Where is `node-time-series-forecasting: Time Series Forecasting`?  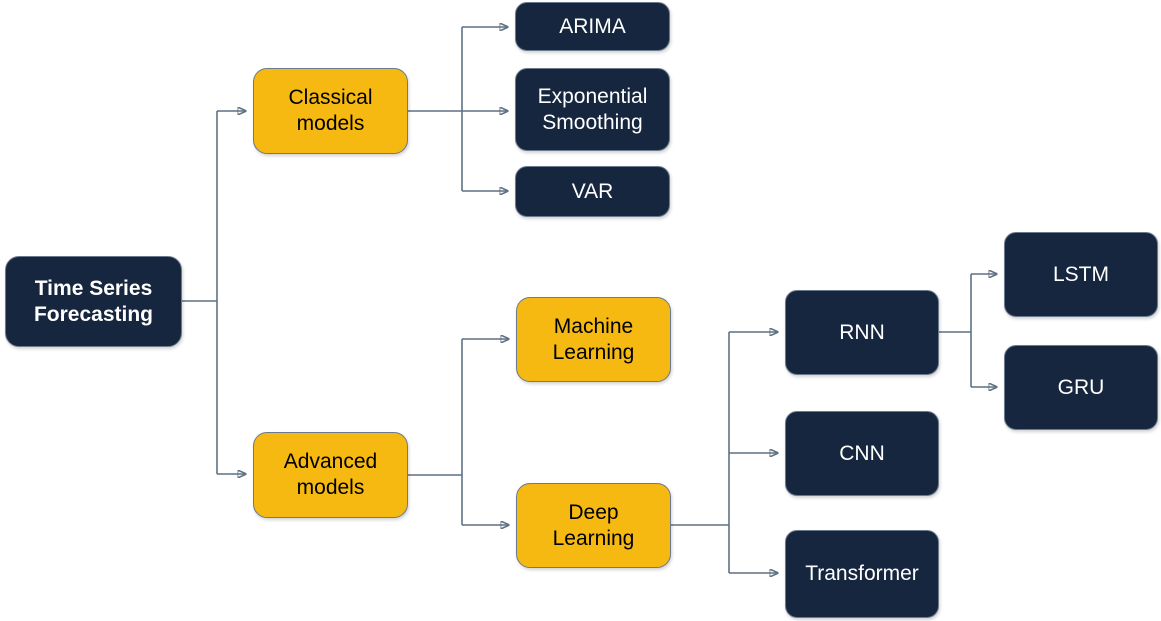
node-time-series-forecasting: Time Series Forecasting is located at coordinates (93, 301).